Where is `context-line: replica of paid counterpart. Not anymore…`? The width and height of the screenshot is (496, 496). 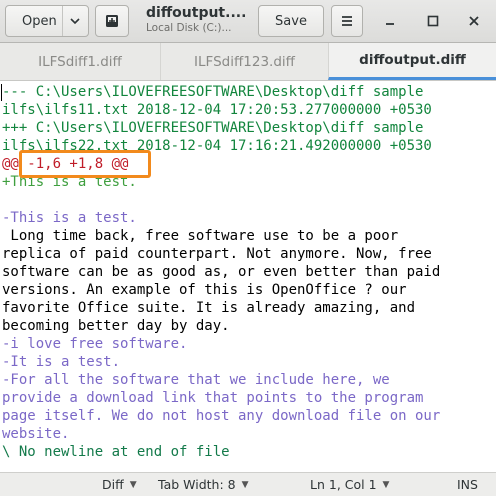 context-line: replica of paid counterpart. Not anymore… is located at coordinates (217, 254).